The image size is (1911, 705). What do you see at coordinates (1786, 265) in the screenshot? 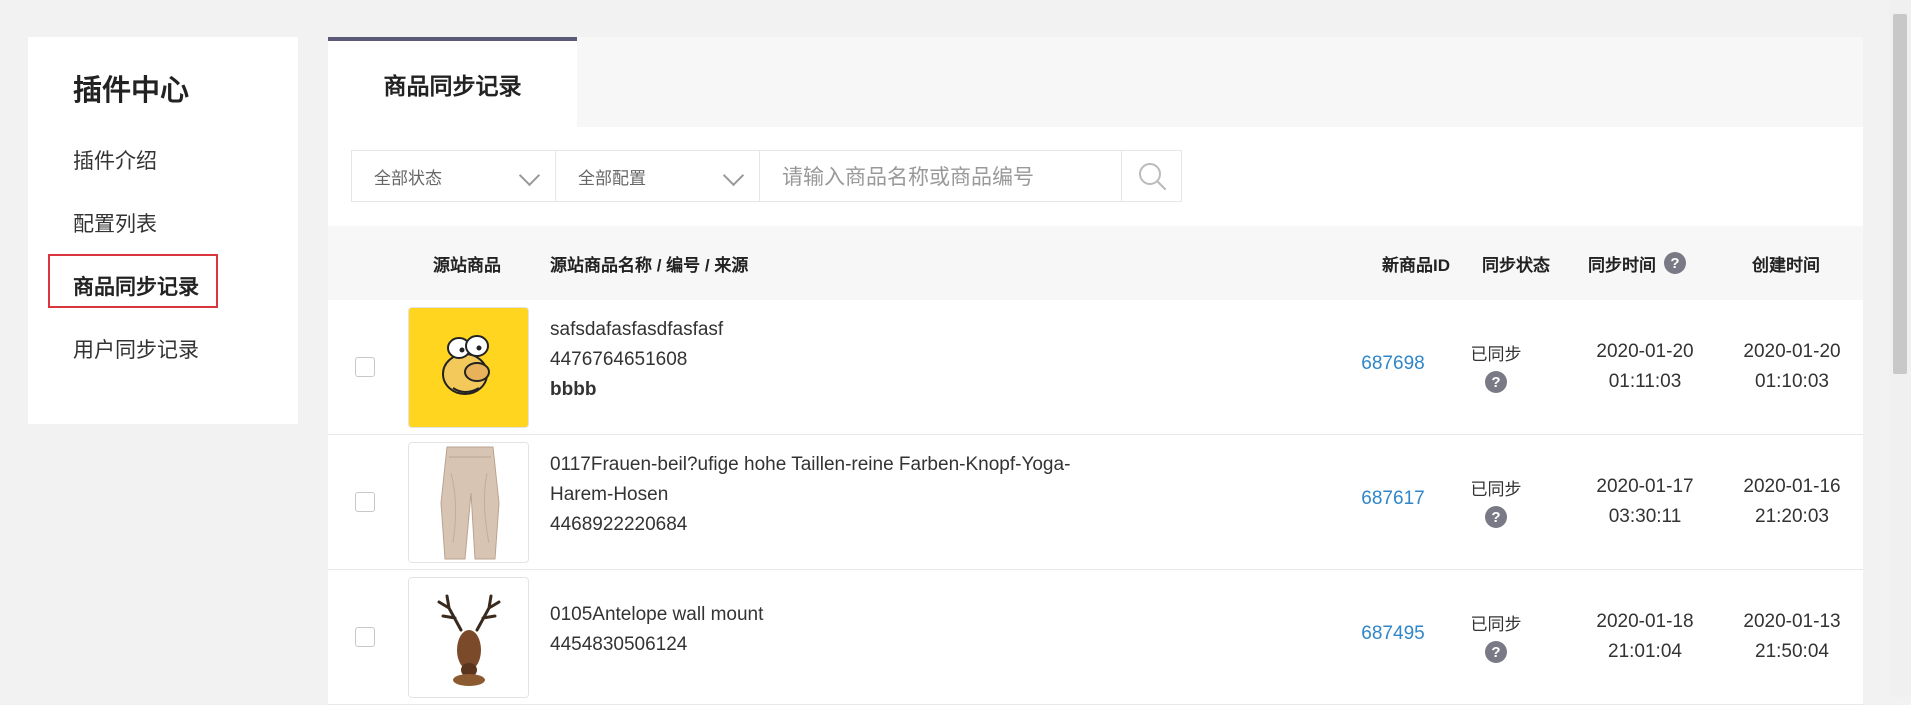
I see `col-created-time: 创建时间` at bounding box center [1786, 265].